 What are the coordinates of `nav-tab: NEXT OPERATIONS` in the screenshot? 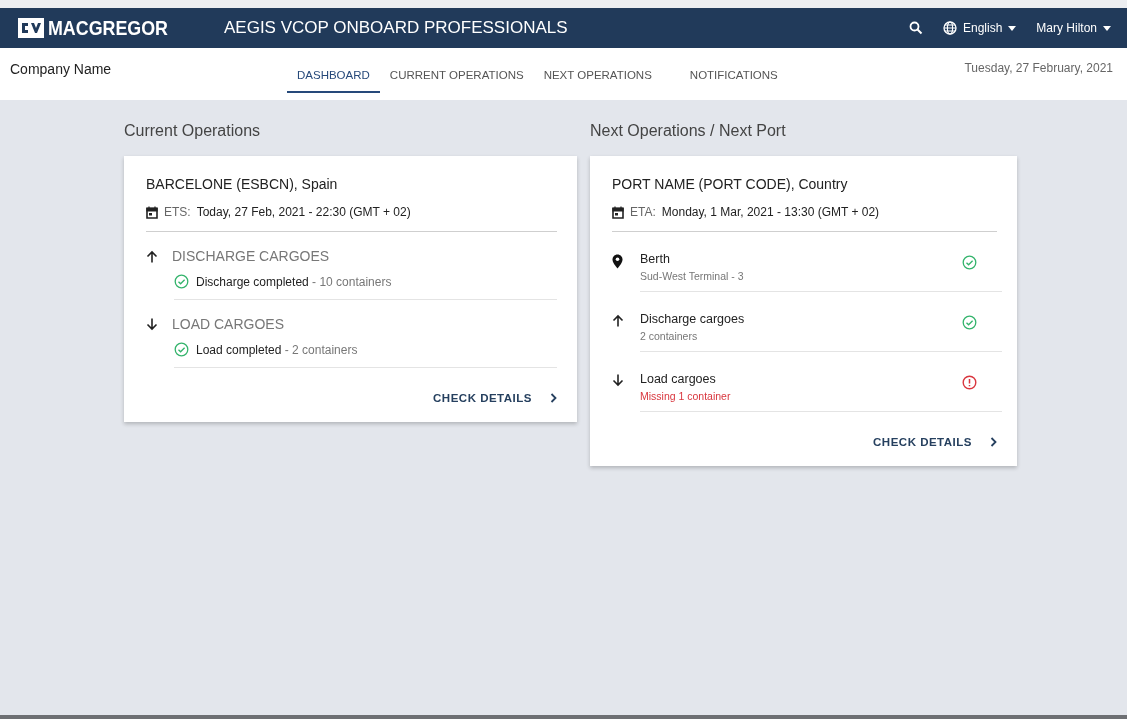 It's located at (597, 70).